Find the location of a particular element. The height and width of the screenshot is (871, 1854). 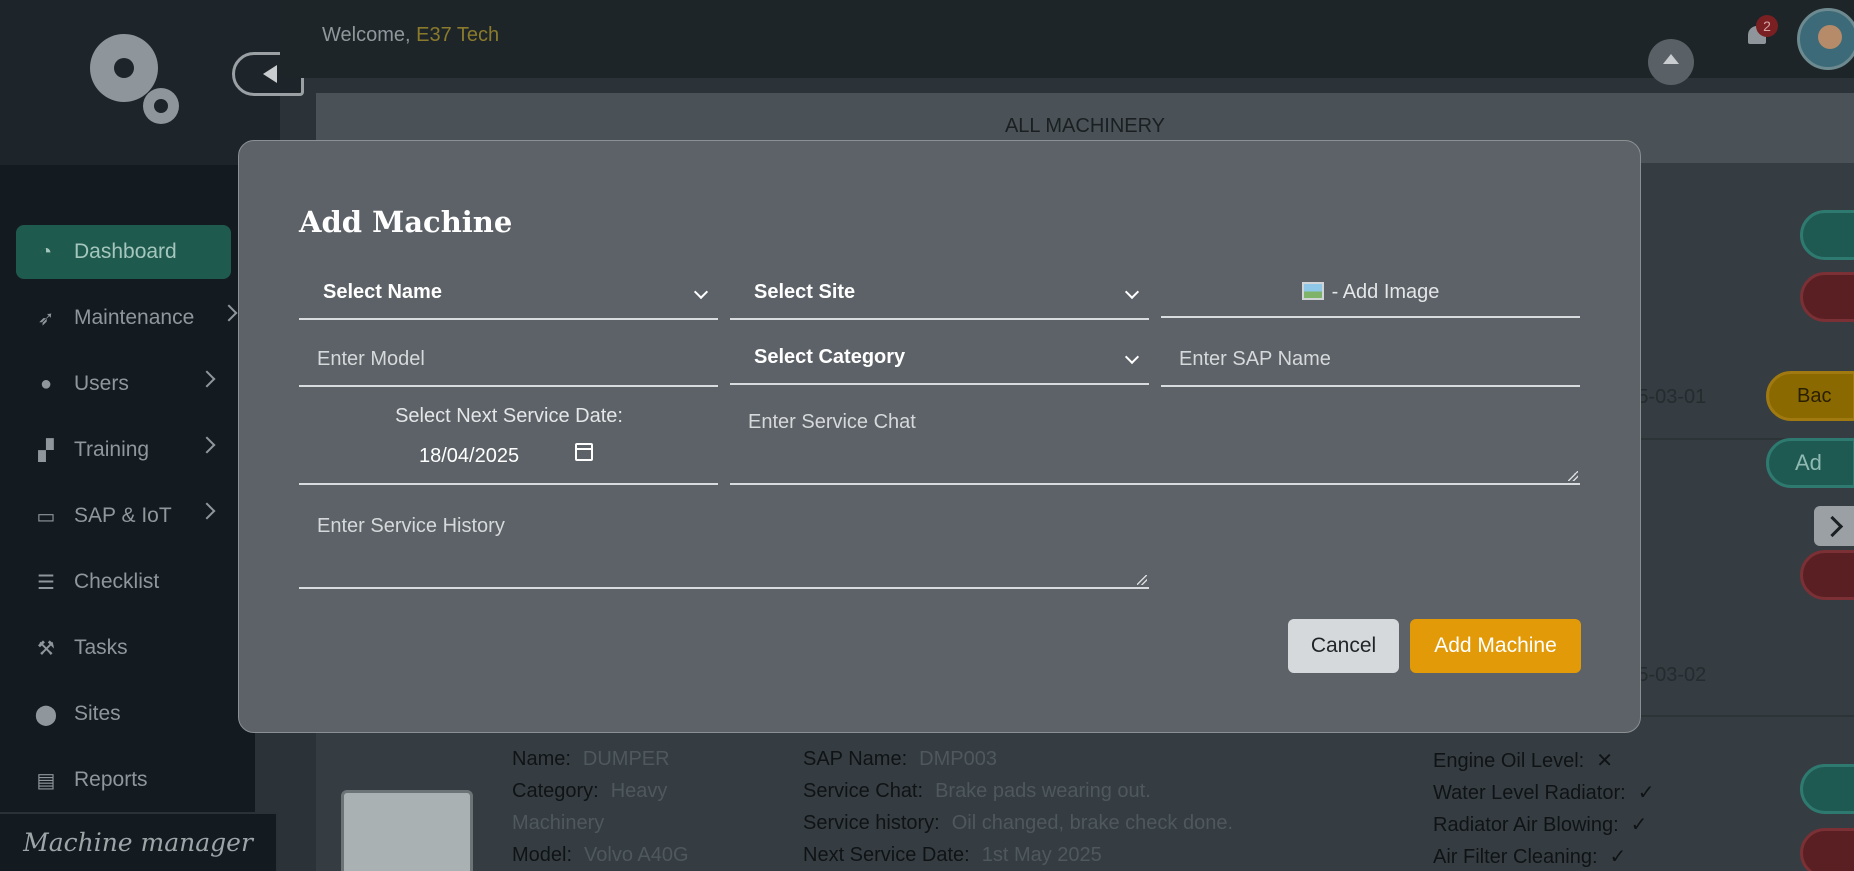

machine-category: Category: Heavy is located at coordinates (590, 791).